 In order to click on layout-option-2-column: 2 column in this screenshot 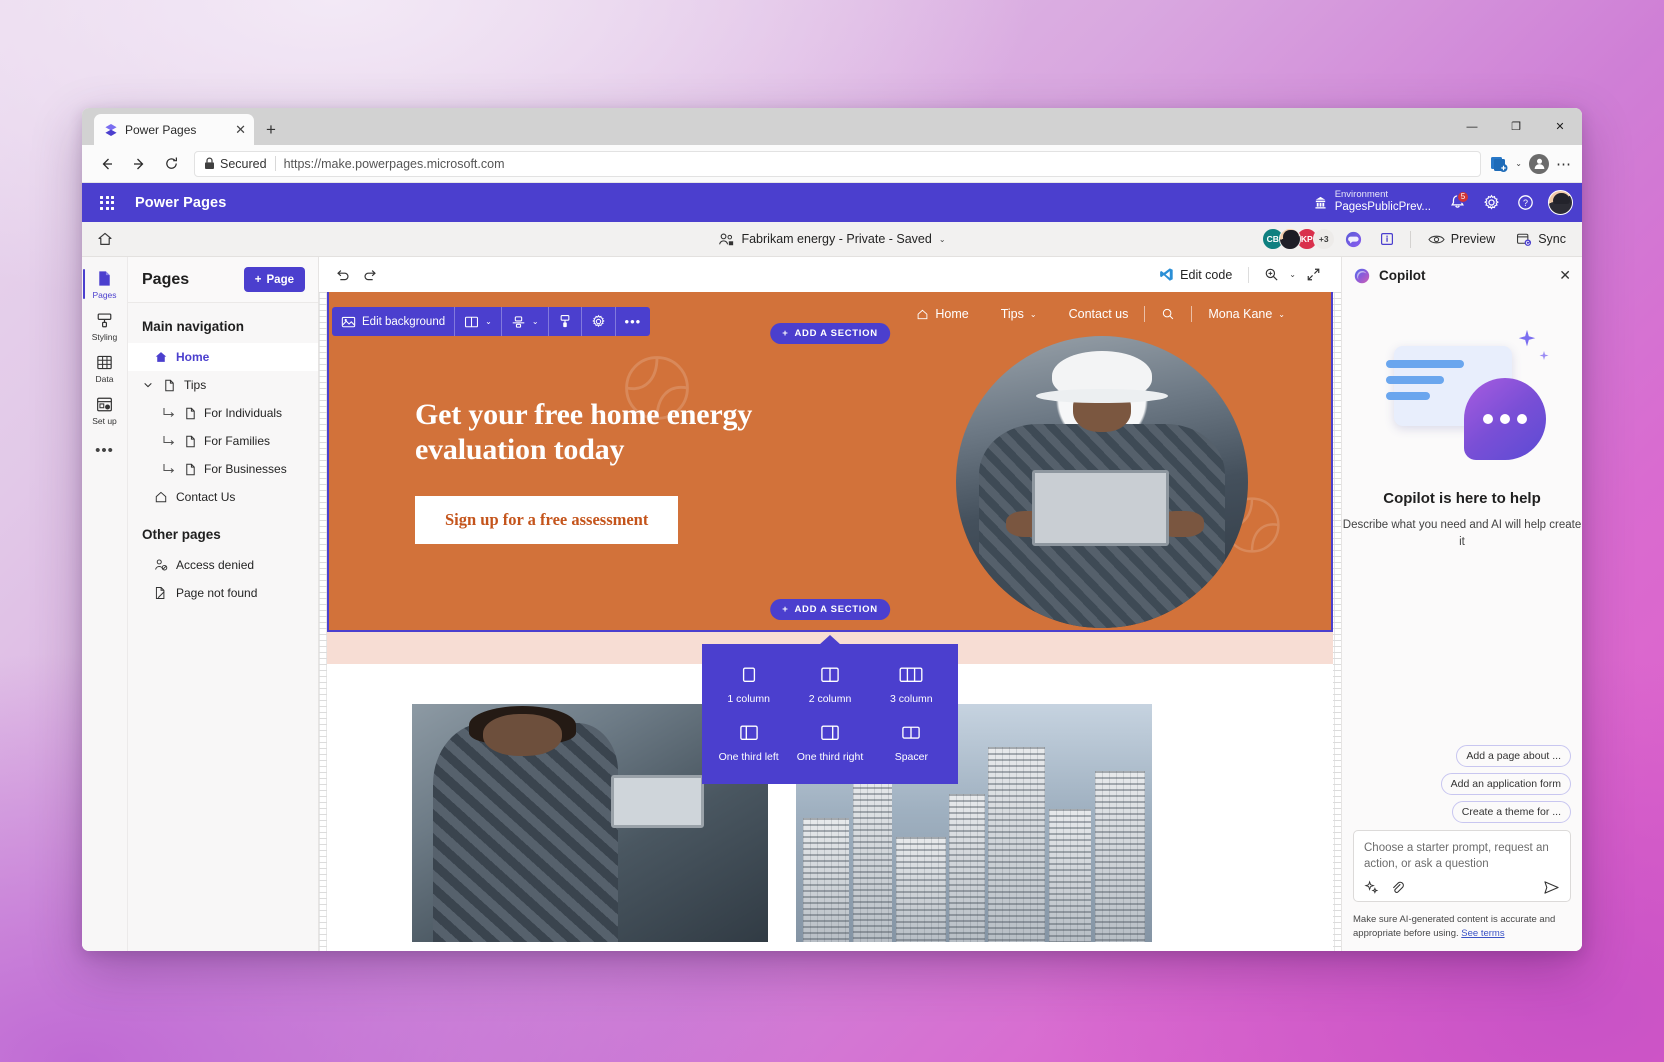, I will do `click(829, 686)`.